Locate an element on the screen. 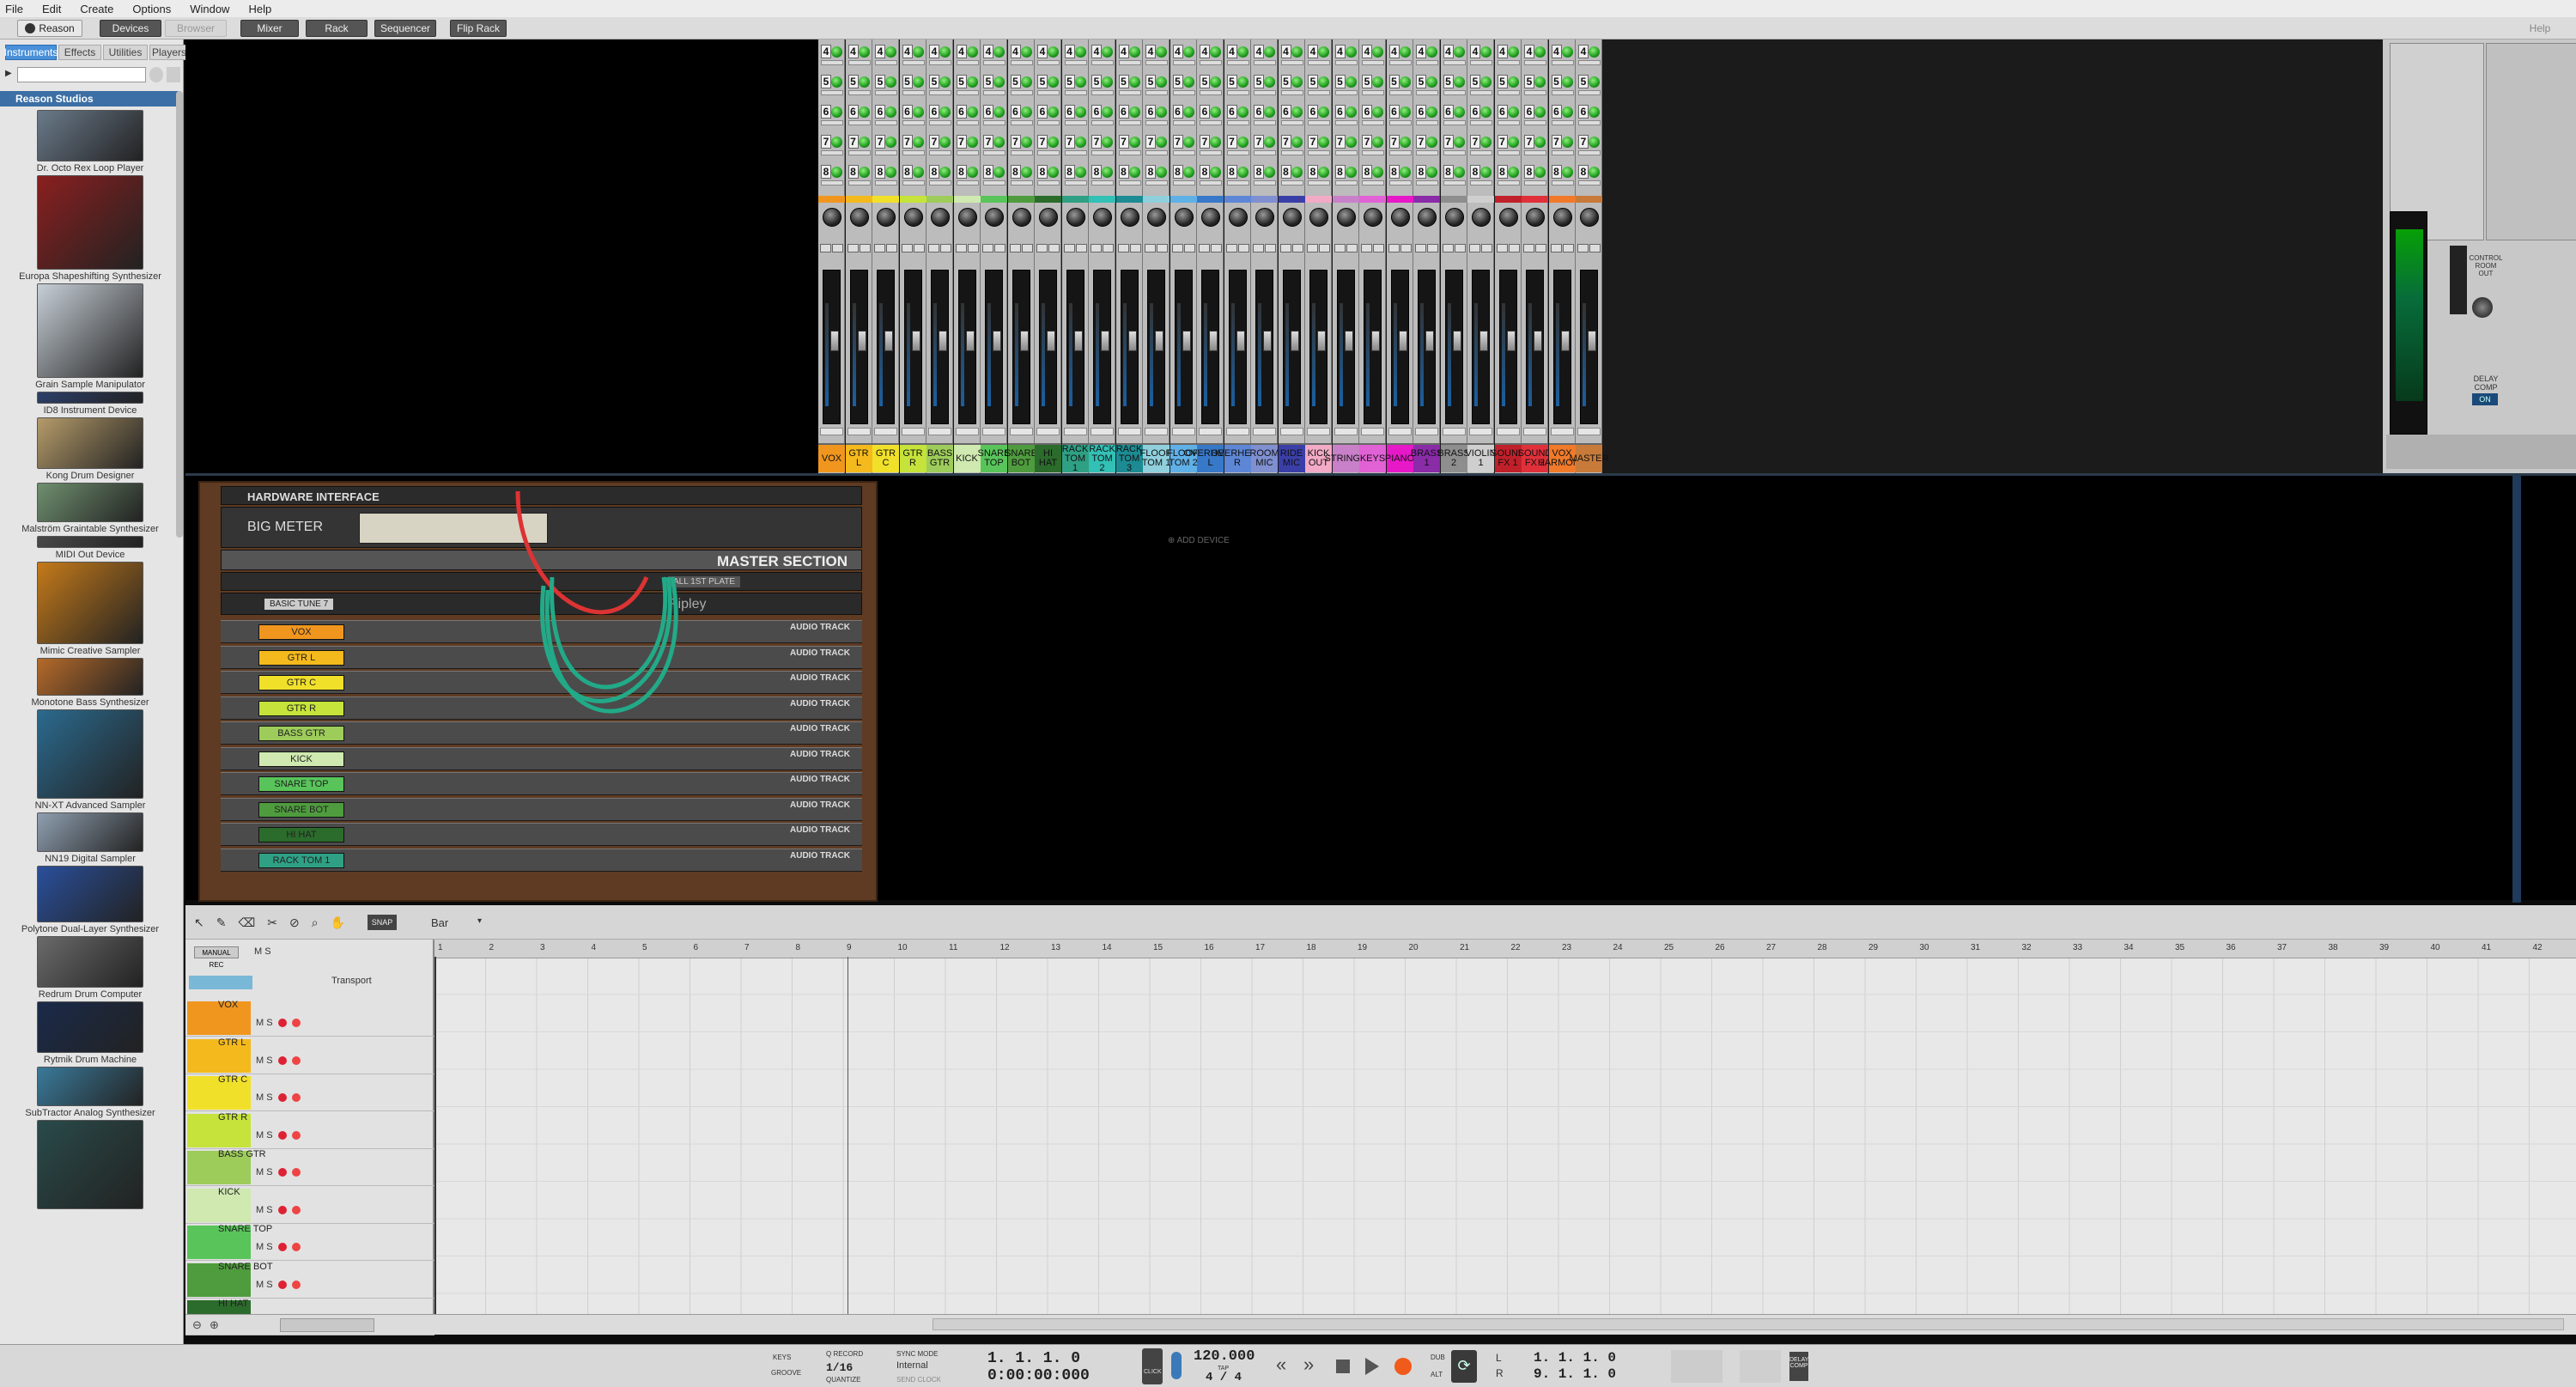 The image size is (2576, 1387). monitor-icon is located at coordinates (296, 1247).